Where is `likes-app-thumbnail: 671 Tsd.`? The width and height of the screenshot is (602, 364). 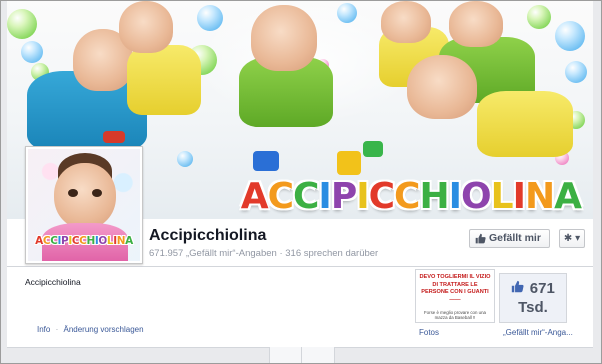
likes-app-thumbnail: 671 Tsd. is located at coordinates (533, 298).